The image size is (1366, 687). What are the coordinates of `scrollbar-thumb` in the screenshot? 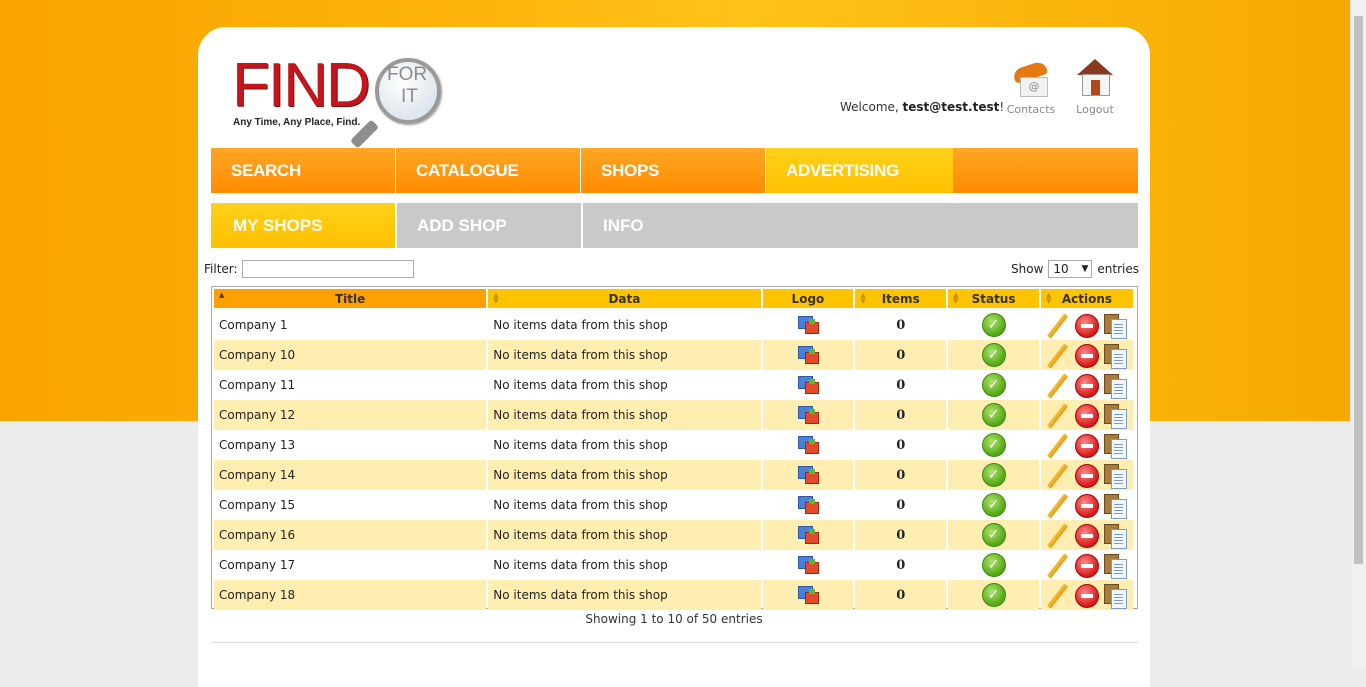 It's located at (1358, 290).